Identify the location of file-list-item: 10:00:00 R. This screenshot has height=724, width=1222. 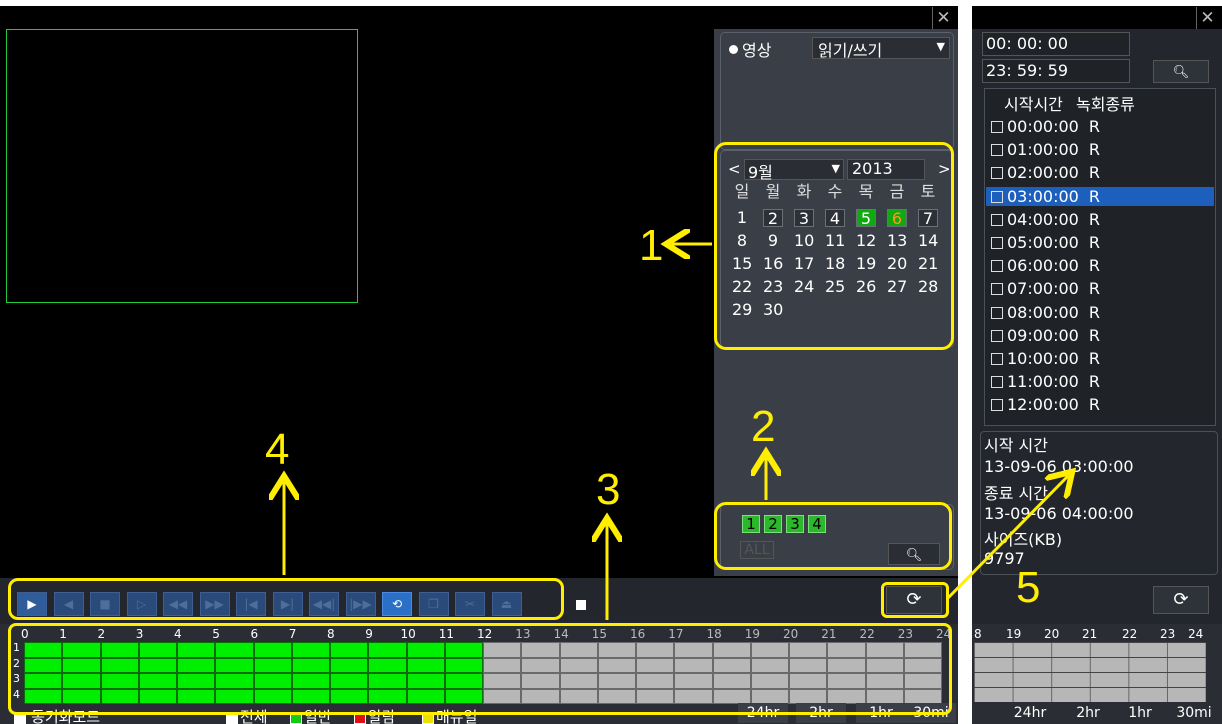
(1100, 358).